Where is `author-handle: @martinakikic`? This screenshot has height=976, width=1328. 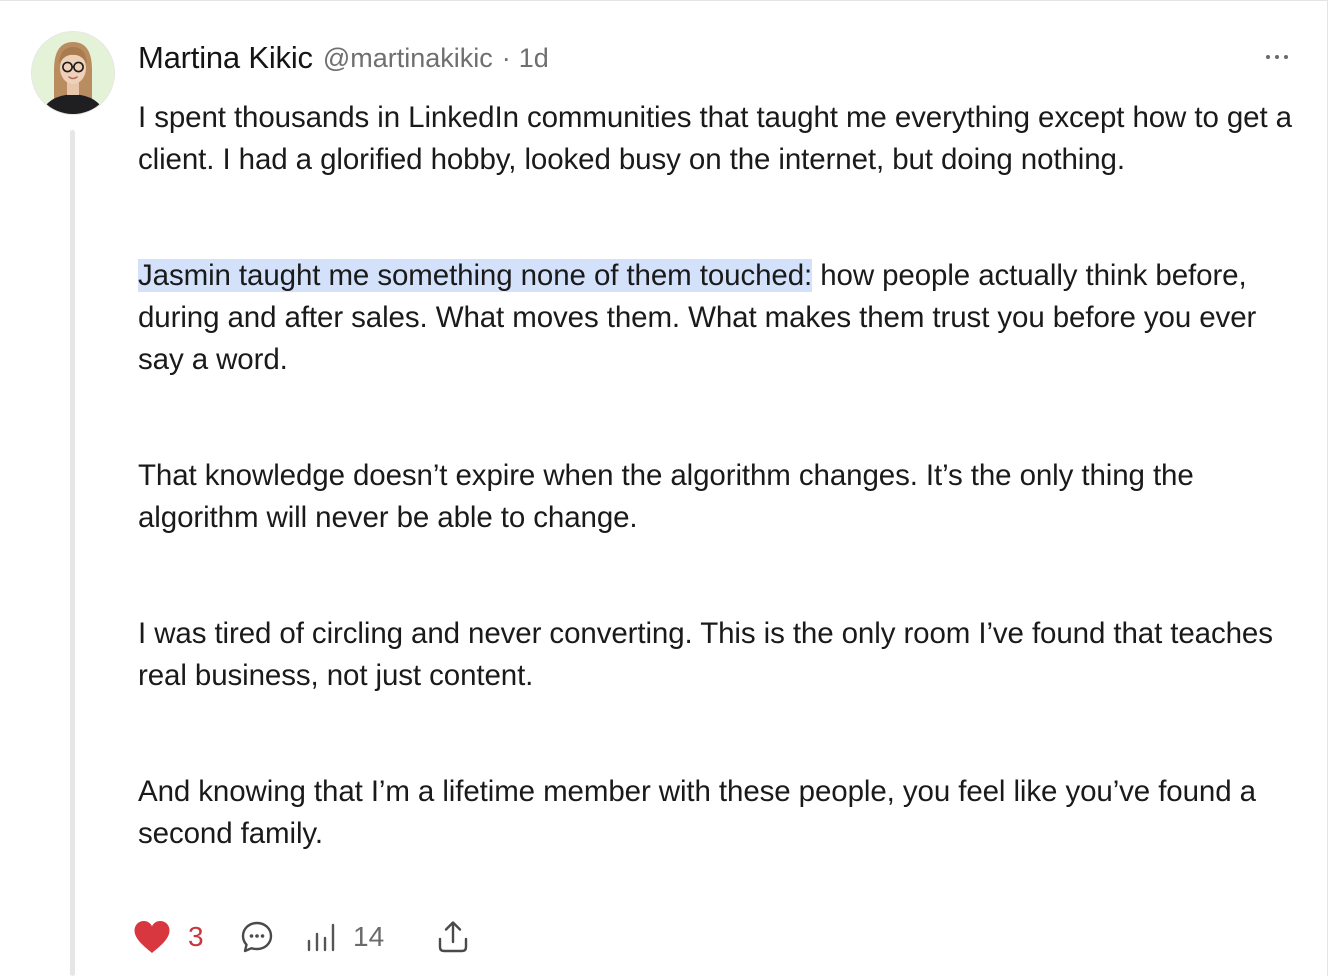 author-handle: @martinakikic is located at coordinates (408, 58).